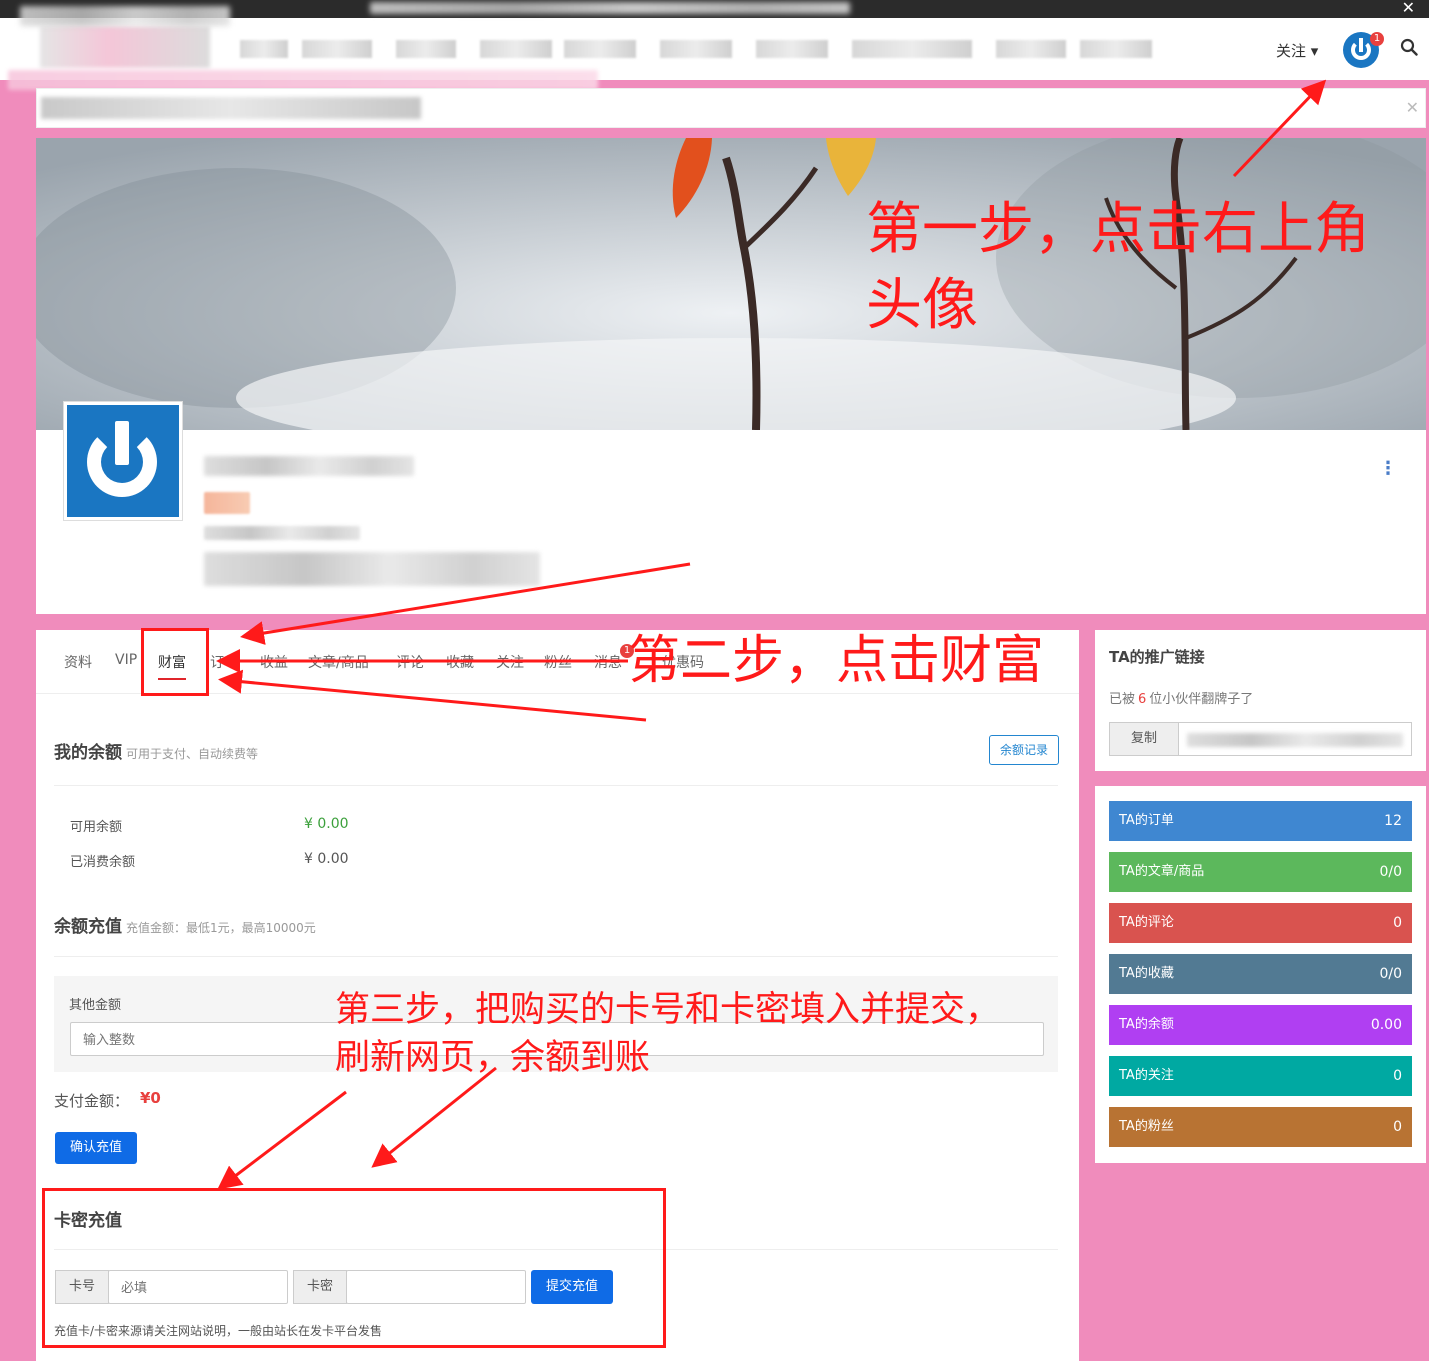 The height and width of the screenshot is (1361, 1429). I want to click on follow-dropdown: 关注 ▾, so click(1297, 50).